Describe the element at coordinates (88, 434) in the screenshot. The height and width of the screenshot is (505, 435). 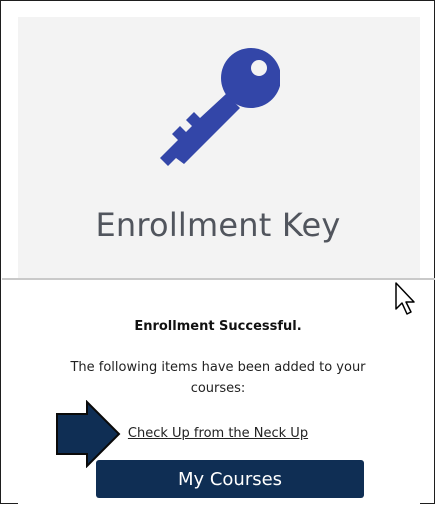
I see `arrow-callout-icon` at that location.